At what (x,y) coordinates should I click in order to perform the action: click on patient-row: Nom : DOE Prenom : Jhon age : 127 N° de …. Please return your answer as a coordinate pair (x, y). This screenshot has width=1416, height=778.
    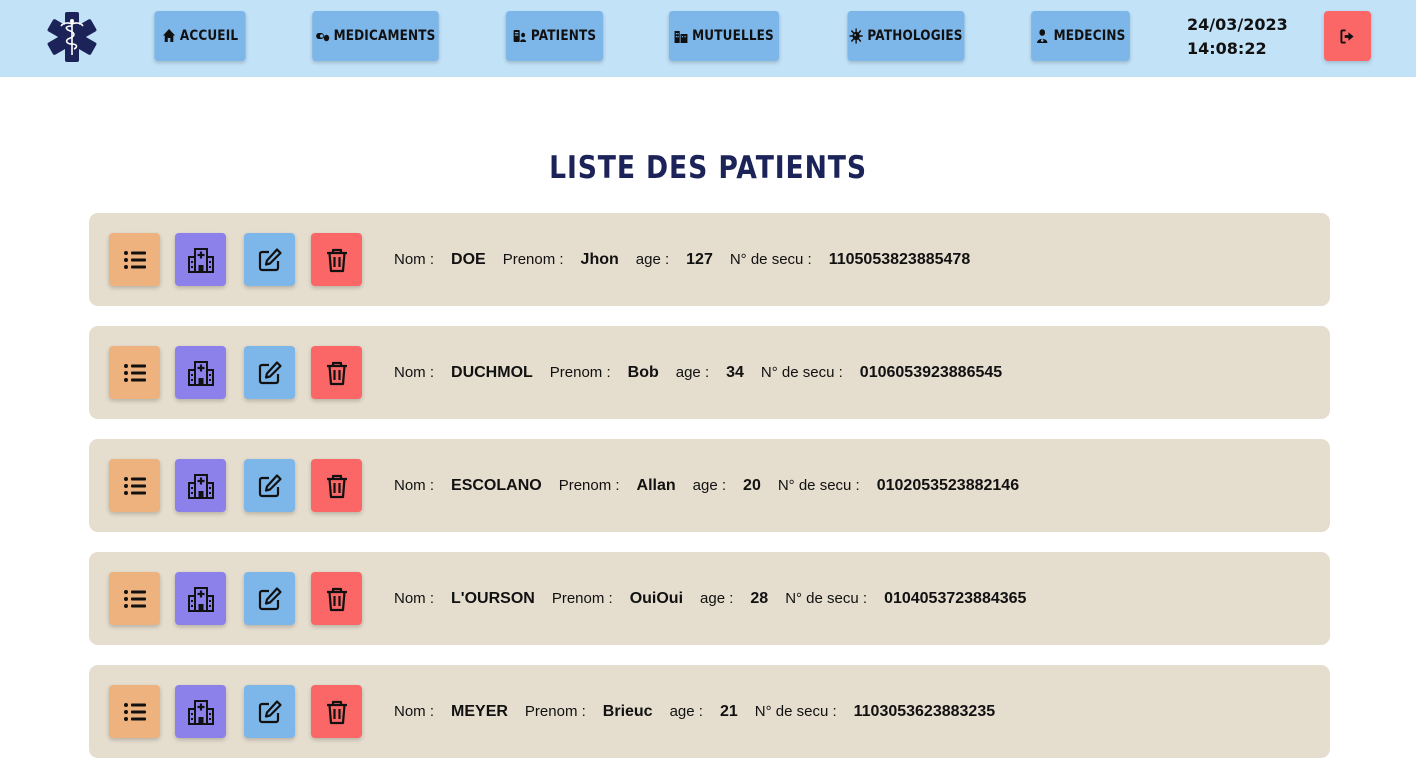
    Looking at the image, I should click on (709, 259).